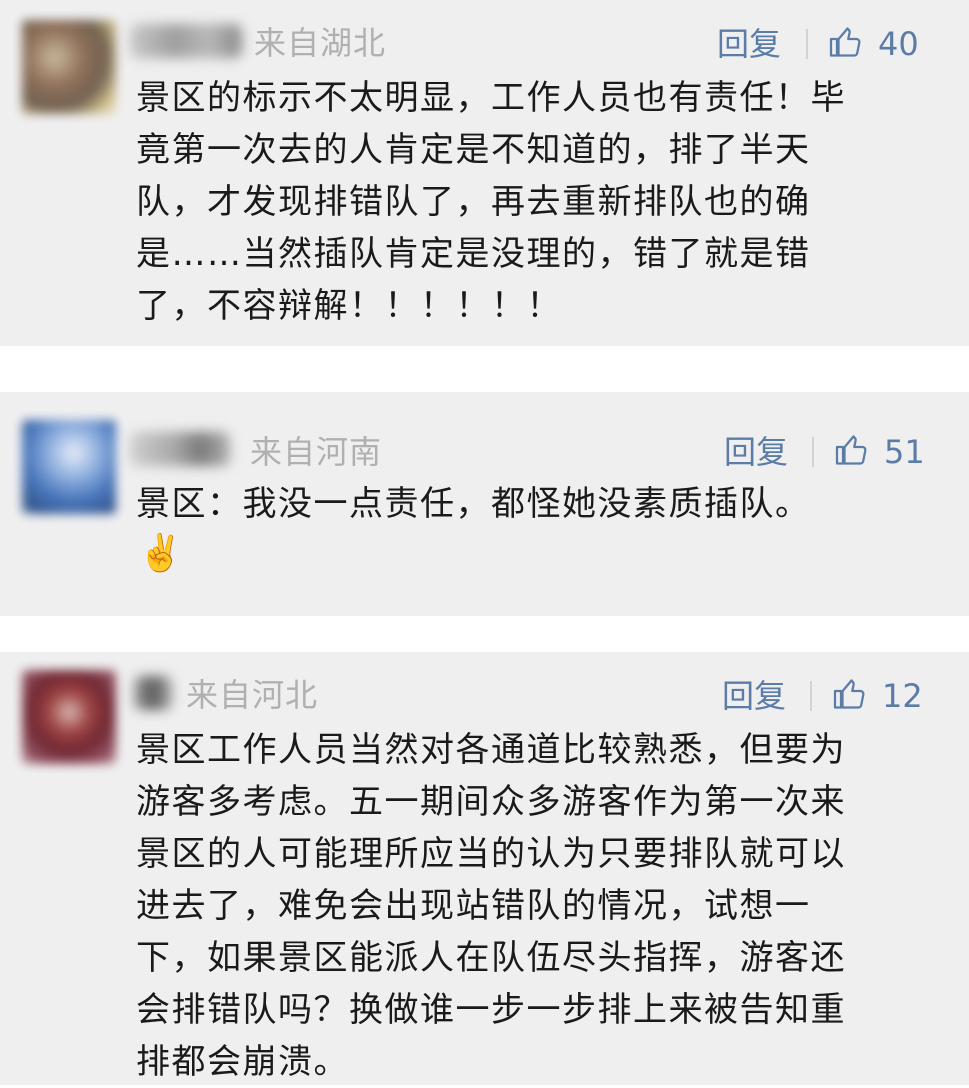 Image resolution: width=969 pixels, height=1088 pixels. What do you see at coordinates (252, 695) in the screenshot?
I see `comment-location: 来自河北` at bounding box center [252, 695].